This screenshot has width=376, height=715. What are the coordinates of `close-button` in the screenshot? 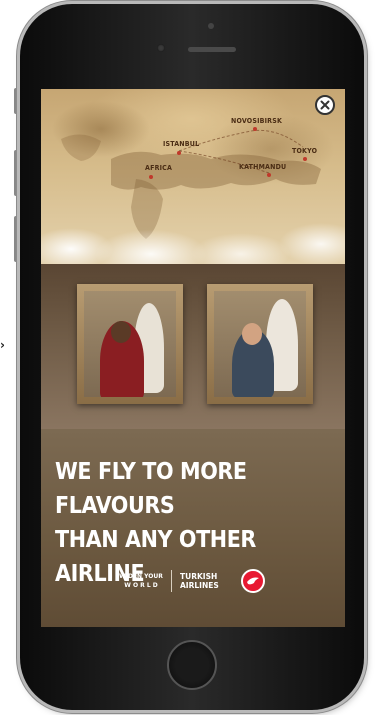 It's located at (325, 105).